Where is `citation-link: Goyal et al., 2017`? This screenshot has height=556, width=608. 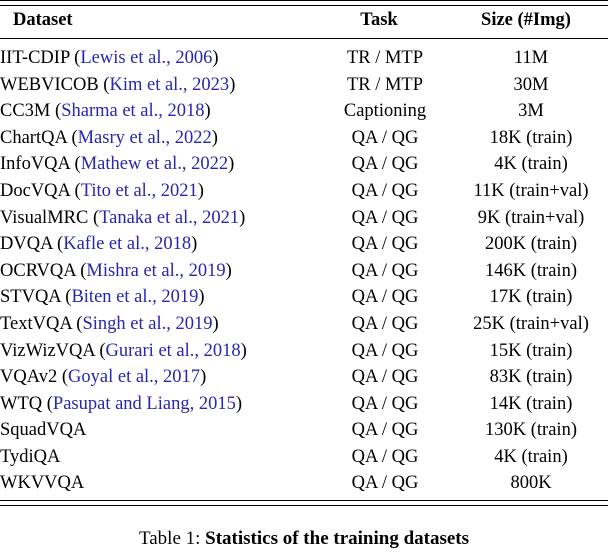
citation-link: Goyal et al., 2017 is located at coordinates (134, 377).